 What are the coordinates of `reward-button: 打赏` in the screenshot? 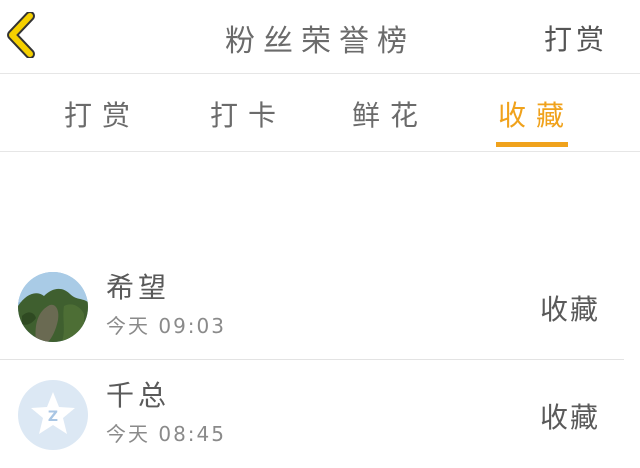 It's located at (576, 38).